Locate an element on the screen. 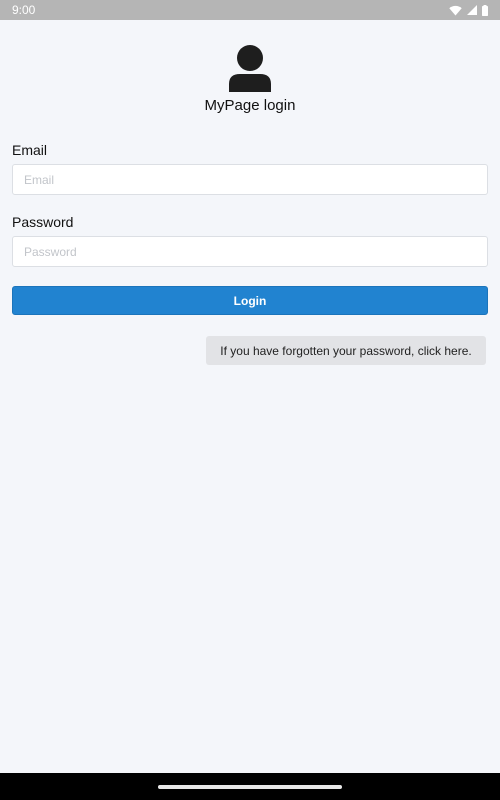  password-label: Password is located at coordinates (43, 222).